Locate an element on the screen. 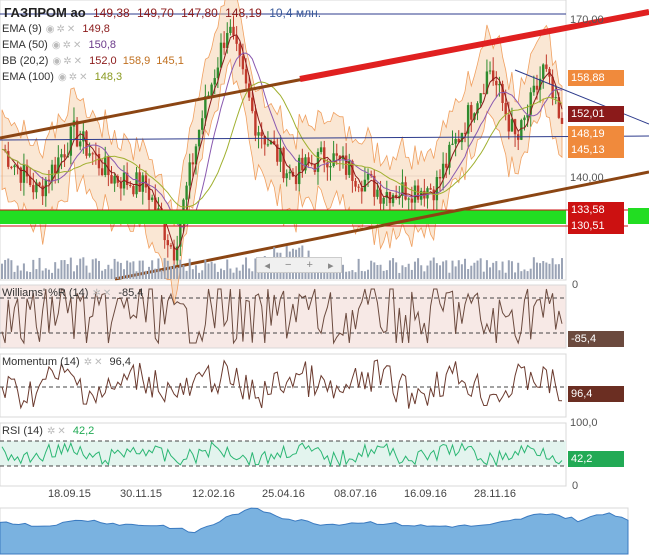  rsi-label: RSI (14) is located at coordinates (22, 431).